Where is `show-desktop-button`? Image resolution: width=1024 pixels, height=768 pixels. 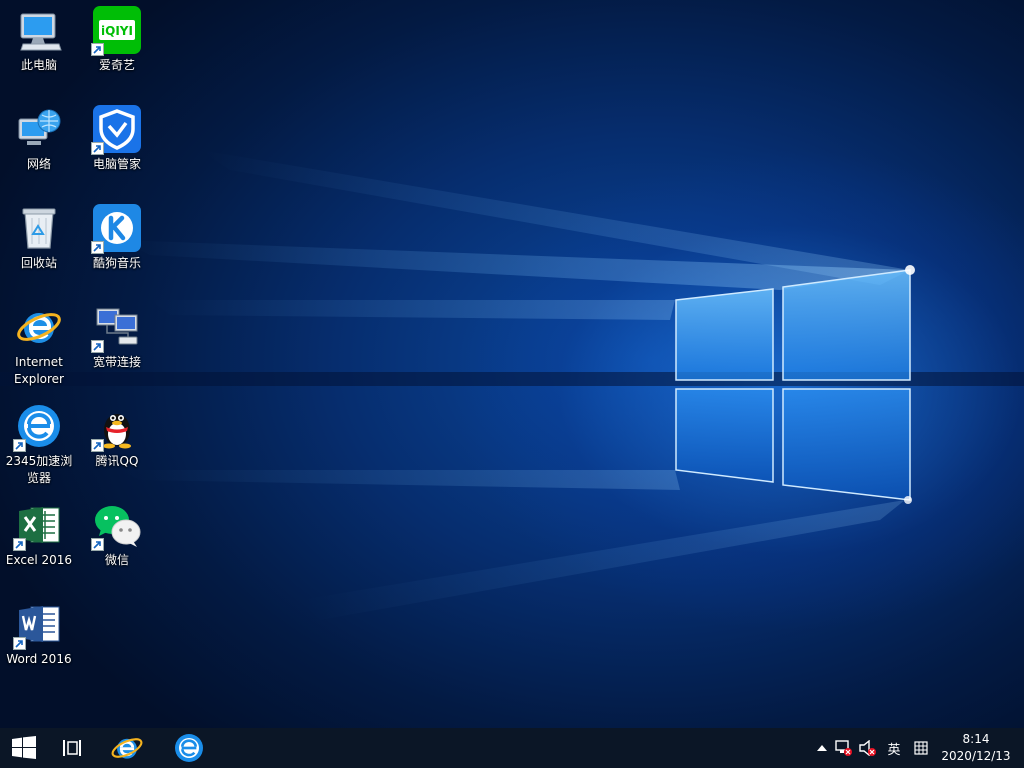 show-desktop-button is located at coordinates (1021, 748).